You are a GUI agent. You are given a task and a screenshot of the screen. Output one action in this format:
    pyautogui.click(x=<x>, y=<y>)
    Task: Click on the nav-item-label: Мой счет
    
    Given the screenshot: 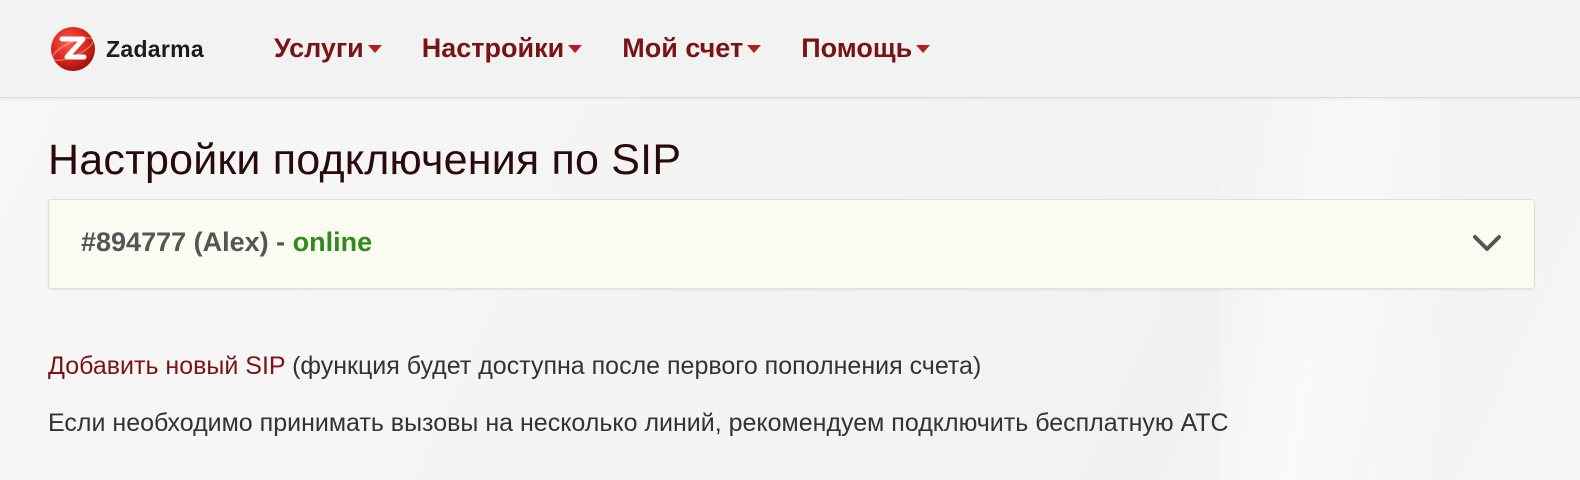 What is the action you would take?
    pyautogui.click(x=683, y=47)
    